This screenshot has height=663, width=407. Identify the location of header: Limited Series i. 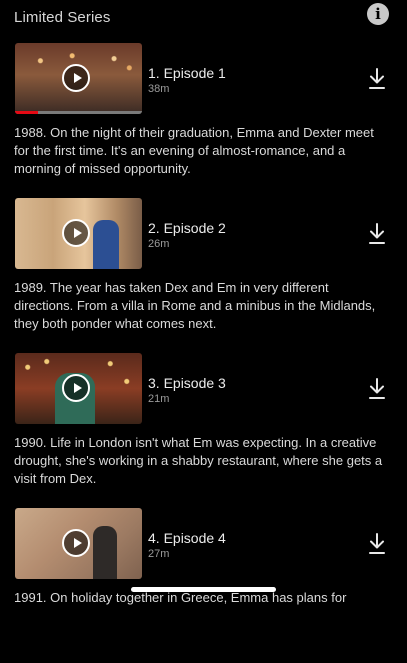
(203, 18).